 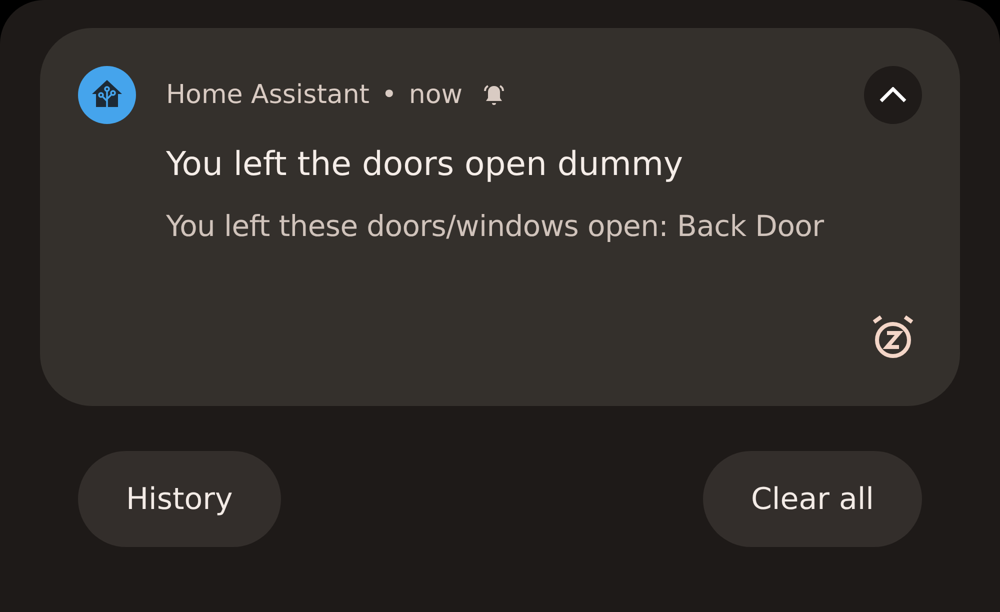 I want to click on action-button: History, so click(x=179, y=499).